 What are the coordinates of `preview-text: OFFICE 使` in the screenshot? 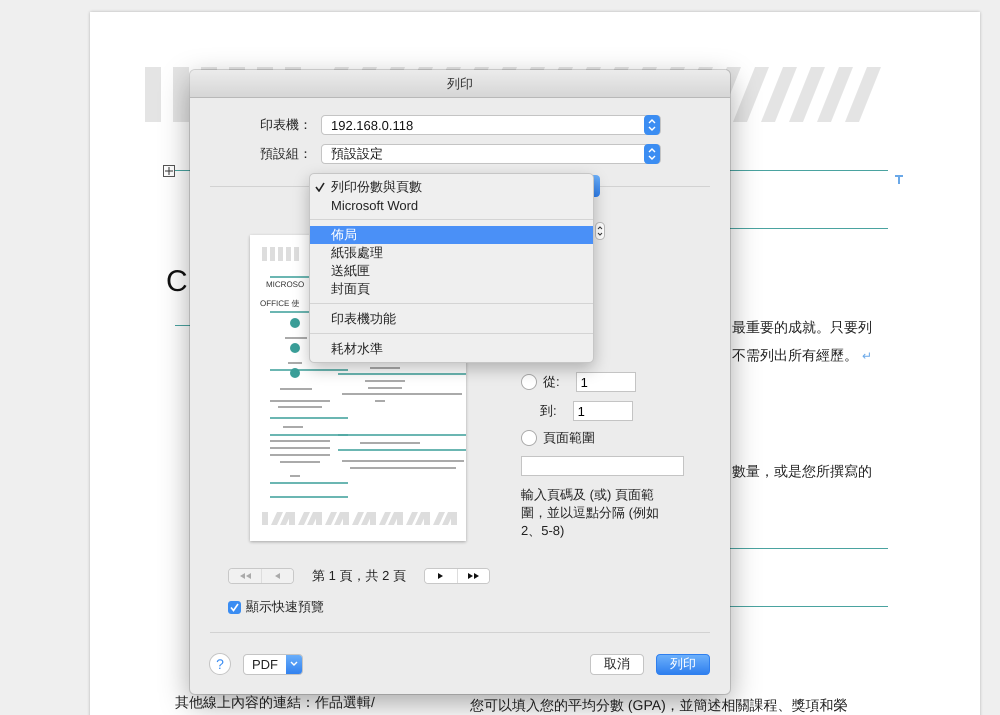 It's located at (280, 303).